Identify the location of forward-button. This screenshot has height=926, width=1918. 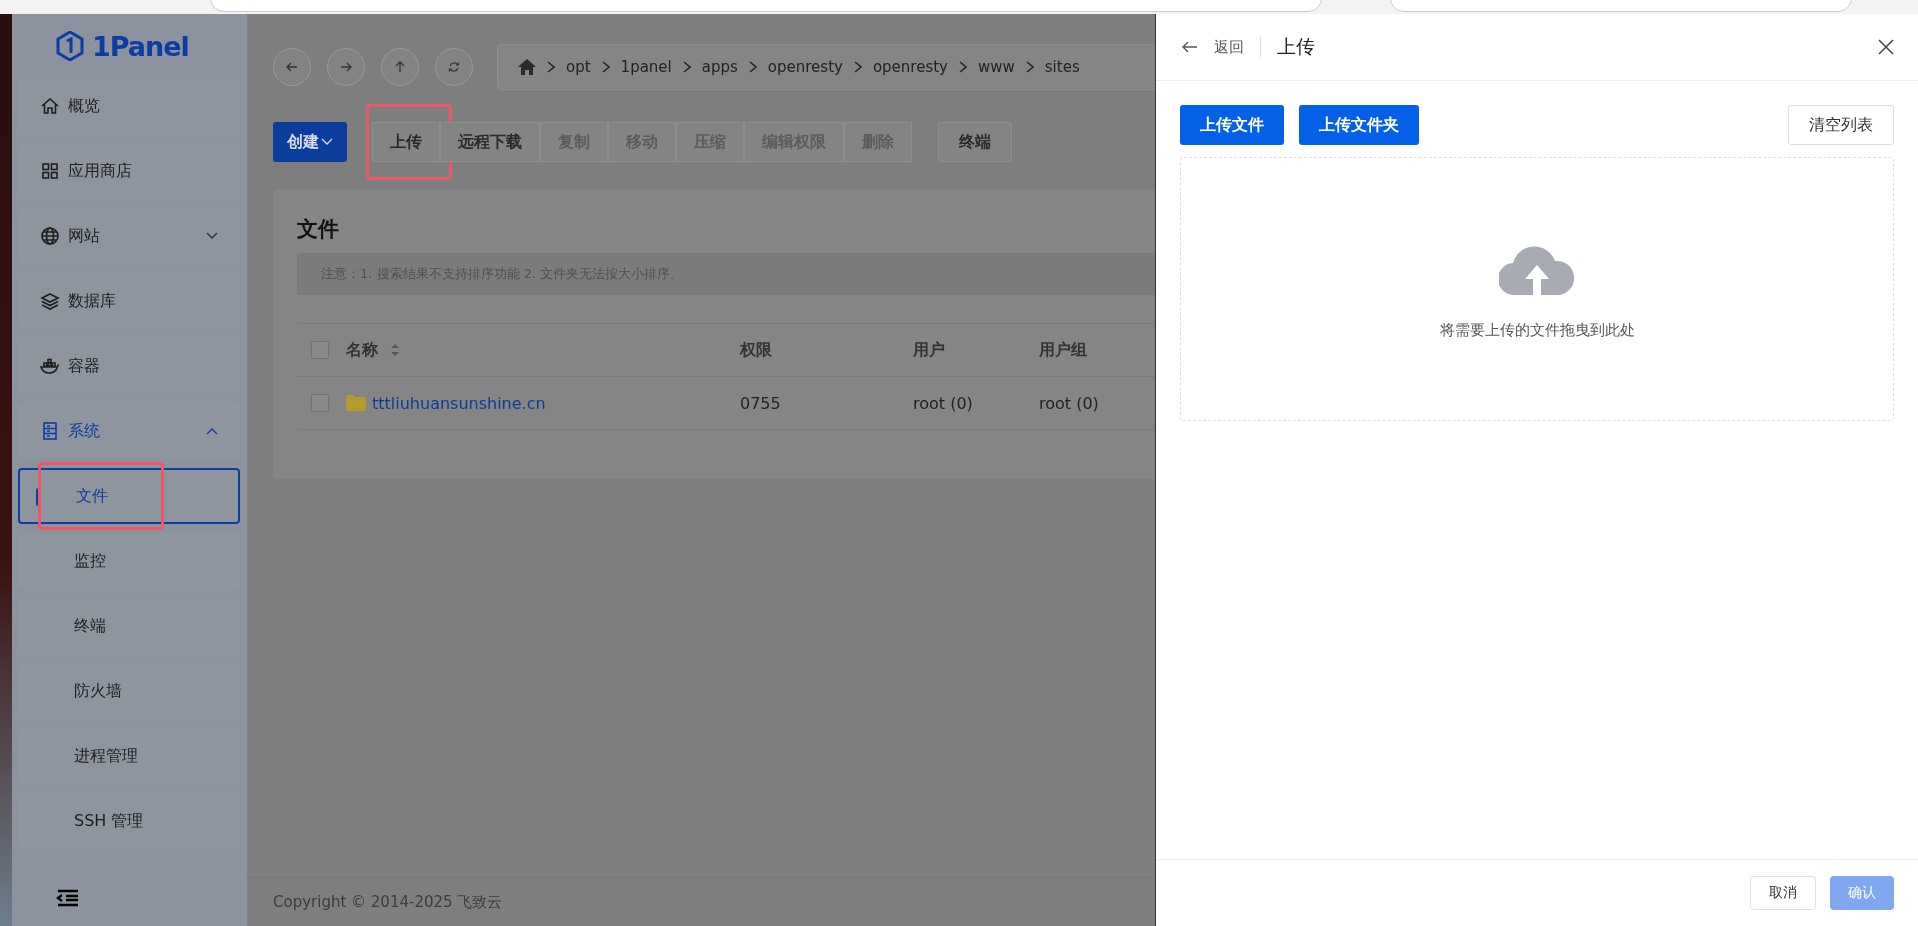
(346, 67).